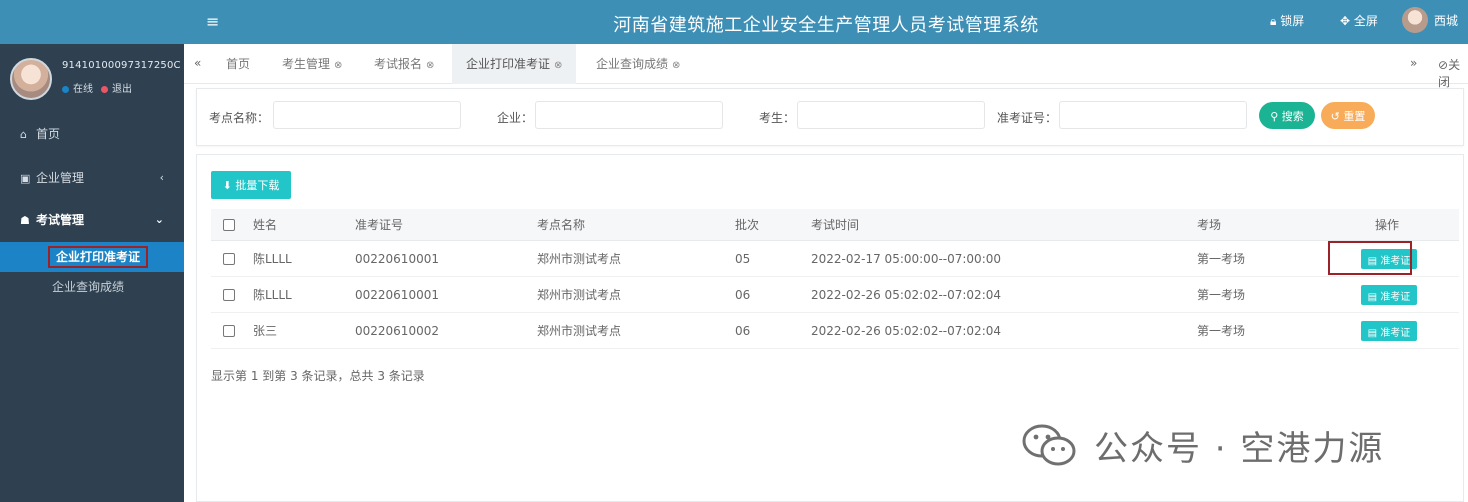 The height and width of the screenshot is (502, 1468). I want to click on tab-bar: « 首页 考生管理 ⊗ 考试报名 ⊗ 企业打印准考证 ⊗ 企业查询成绩 ⊗ » ⊘关闭, so click(826, 66).